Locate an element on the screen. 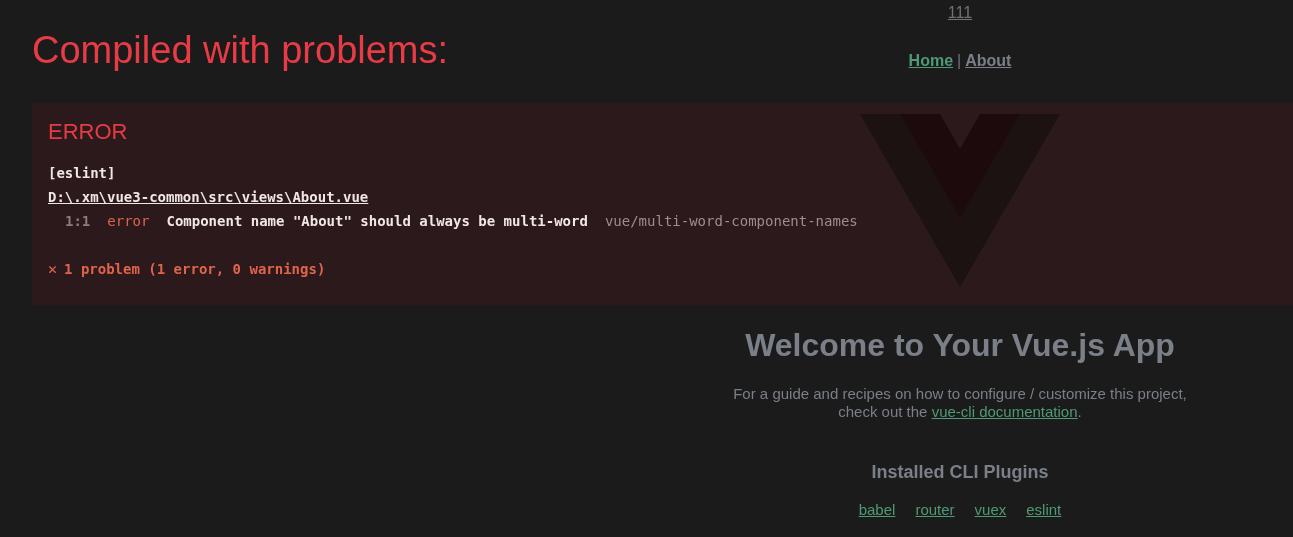 This screenshot has width=1293, height=537. intro-text: check out the is located at coordinates (883, 412).